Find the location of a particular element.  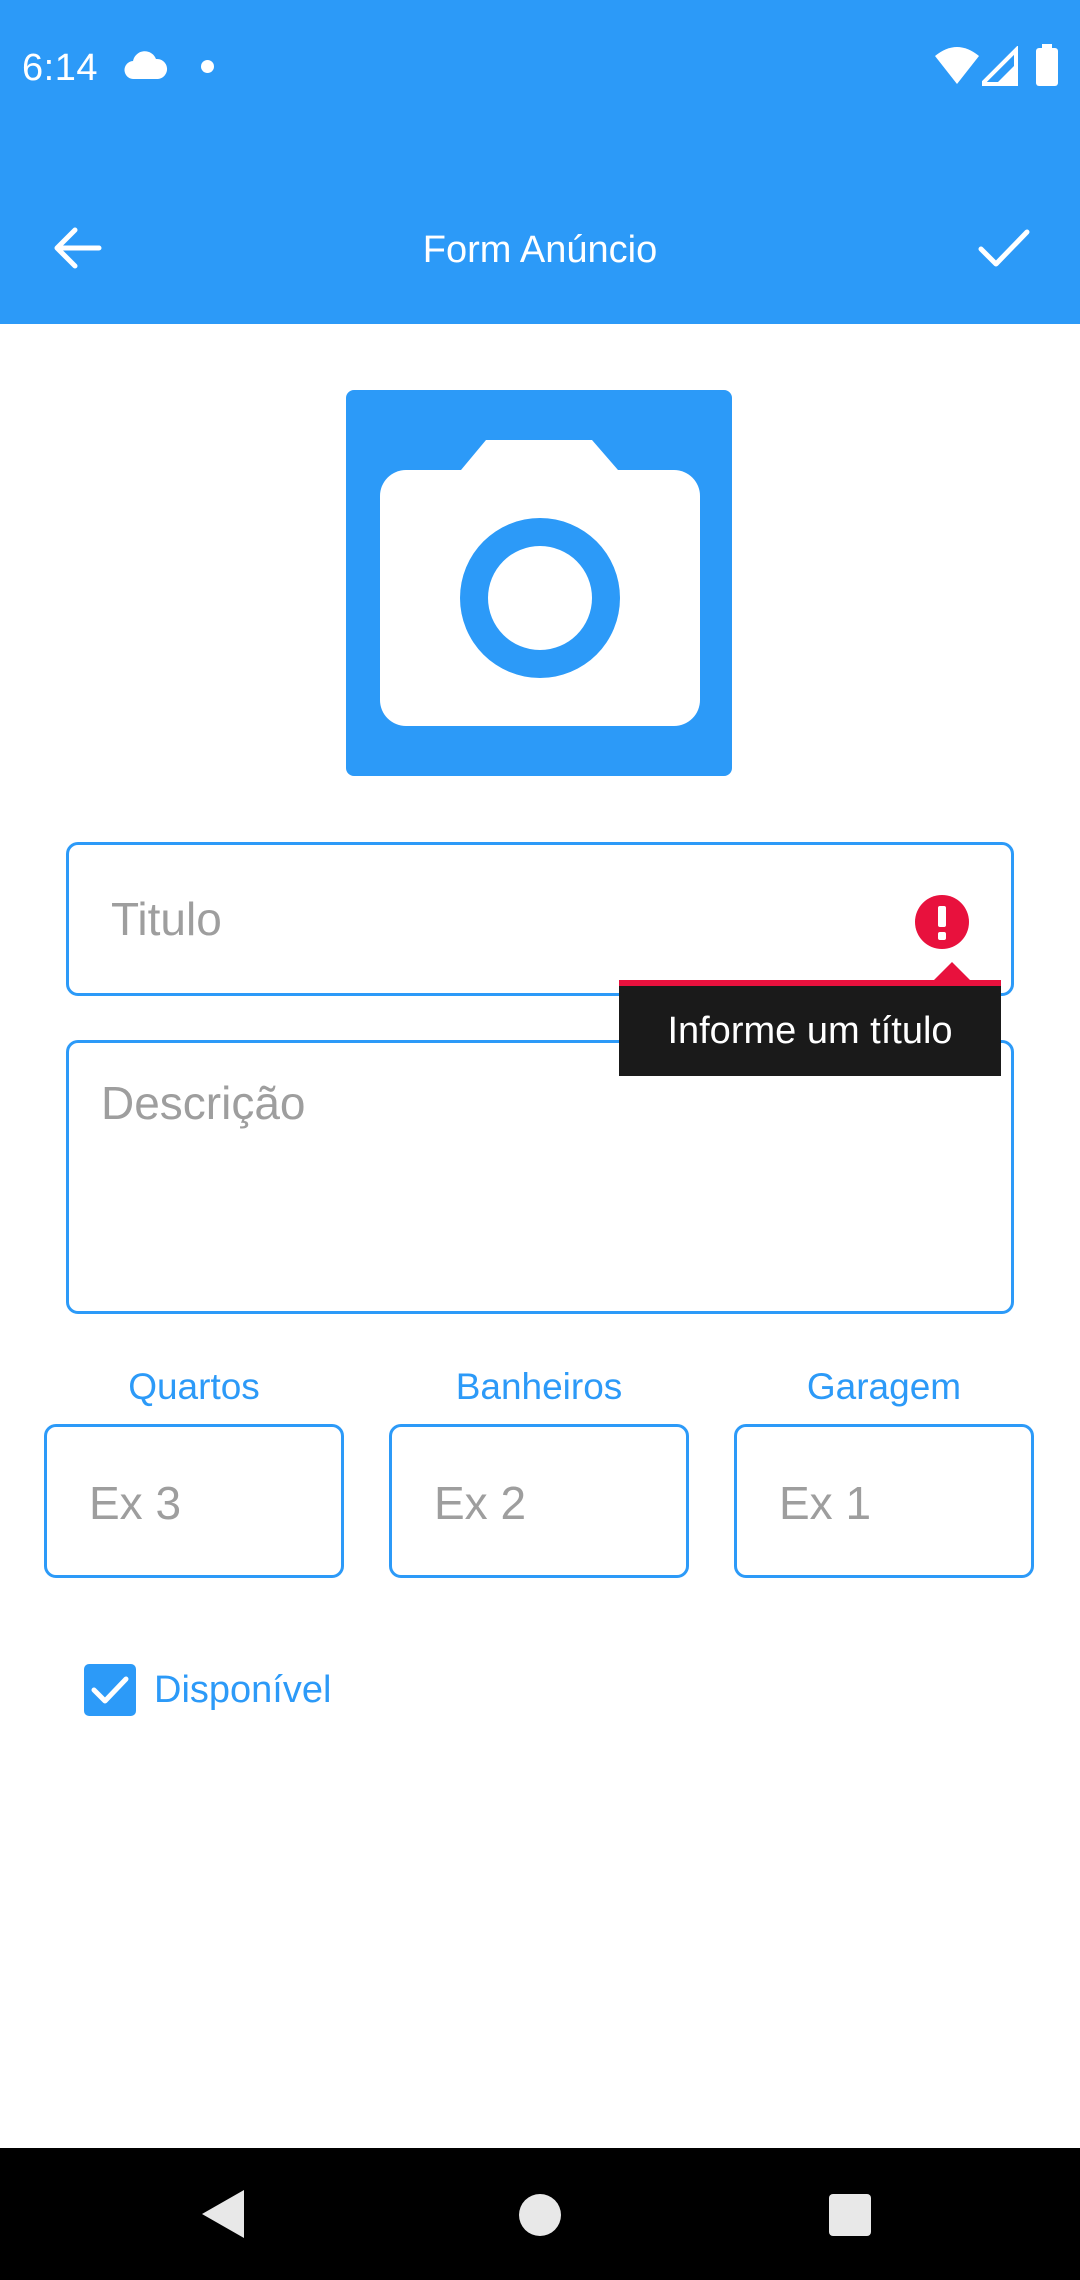

available-checkbox-row: Disponível is located at coordinates (207, 1690).